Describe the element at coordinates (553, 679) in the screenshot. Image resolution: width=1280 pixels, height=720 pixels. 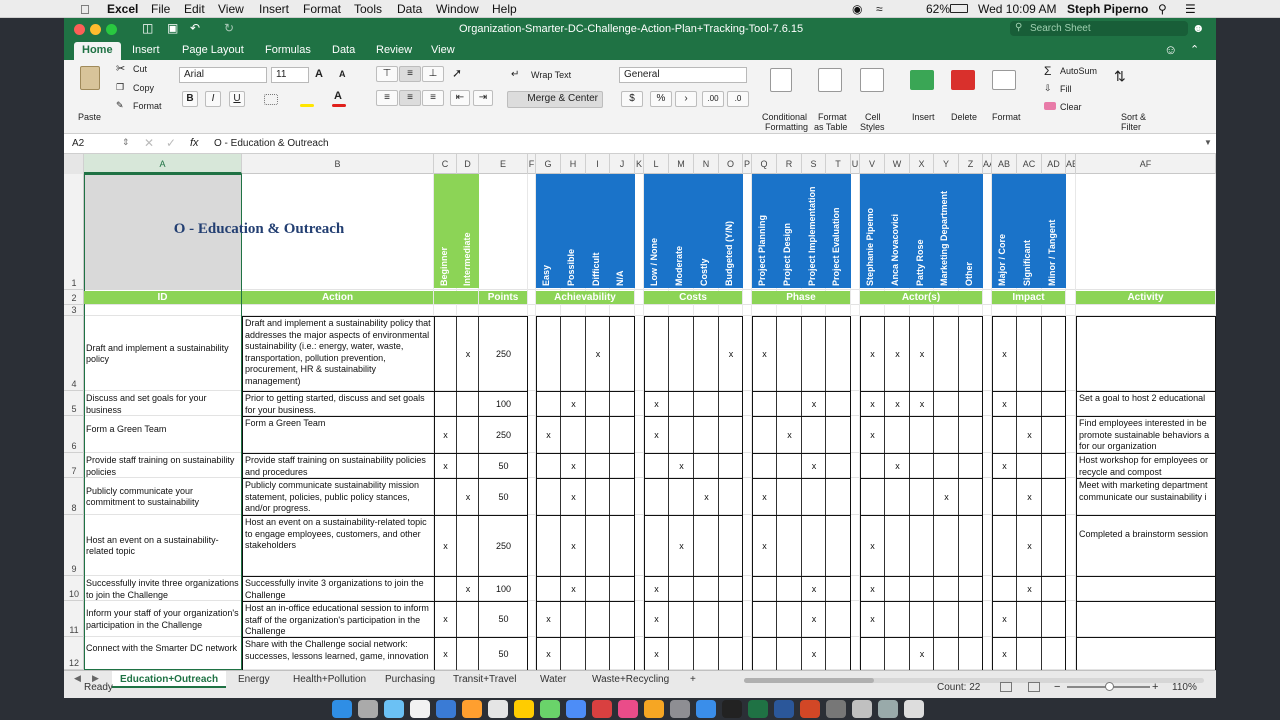
I see `sheet-tab-water: Water` at that location.